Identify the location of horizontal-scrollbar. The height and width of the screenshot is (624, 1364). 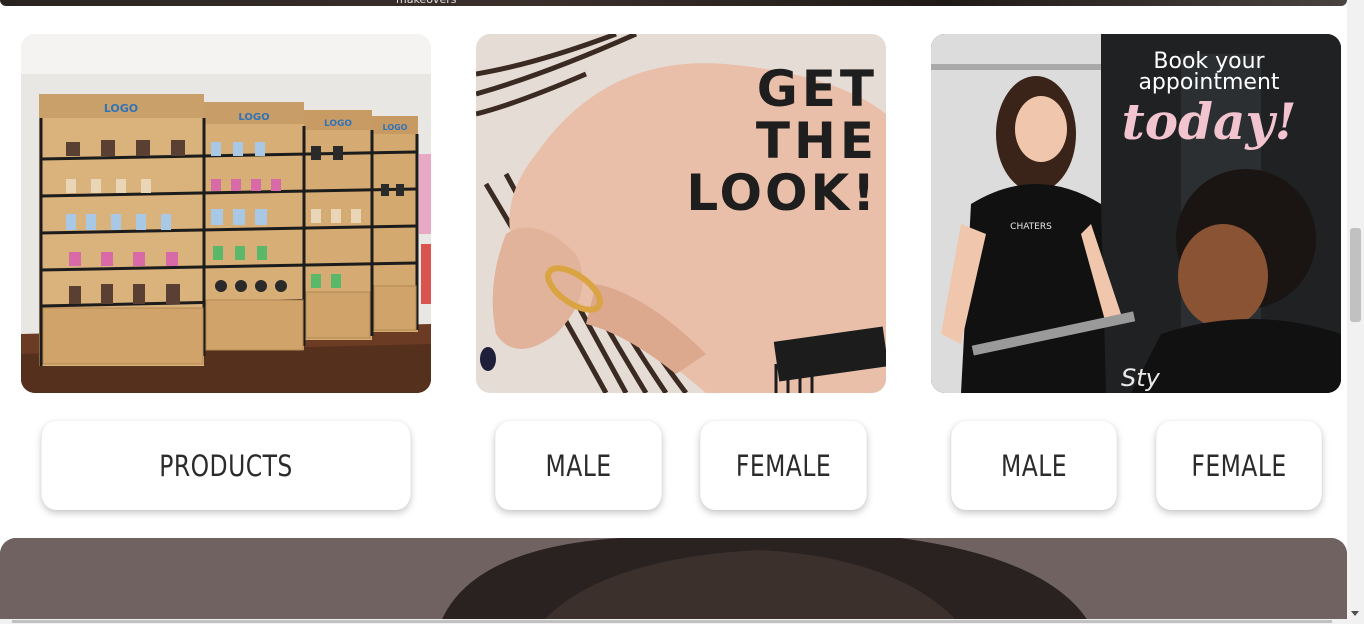
(673, 621).